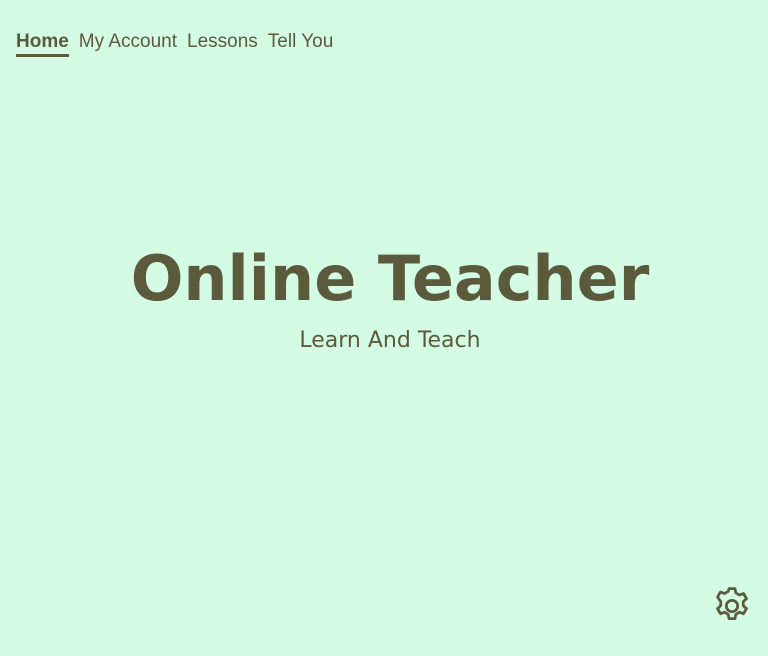 The image size is (768, 656). Describe the element at coordinates (390, 340) in the screenshot. I see `page-subtitle: Learn And Teach` at that location.